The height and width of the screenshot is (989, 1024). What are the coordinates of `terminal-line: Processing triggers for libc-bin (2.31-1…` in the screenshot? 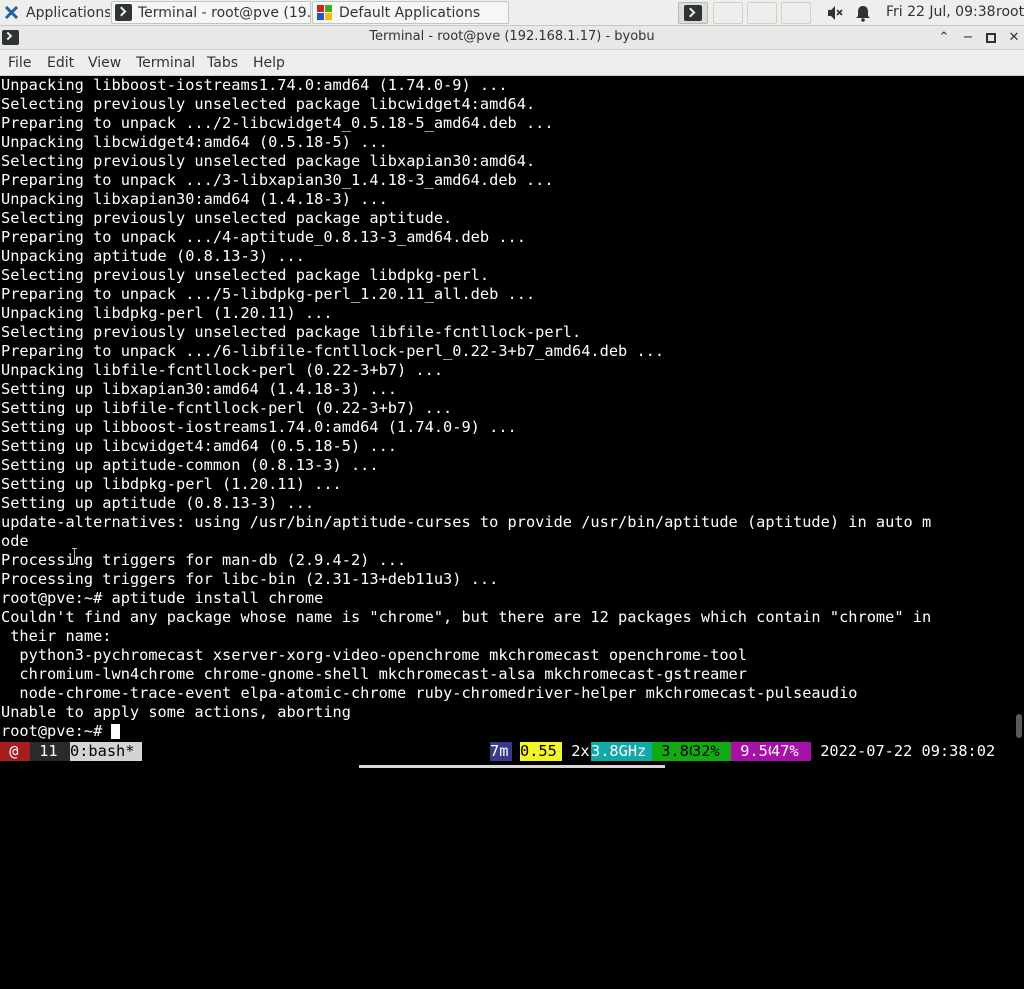 It's located at (250, 579).